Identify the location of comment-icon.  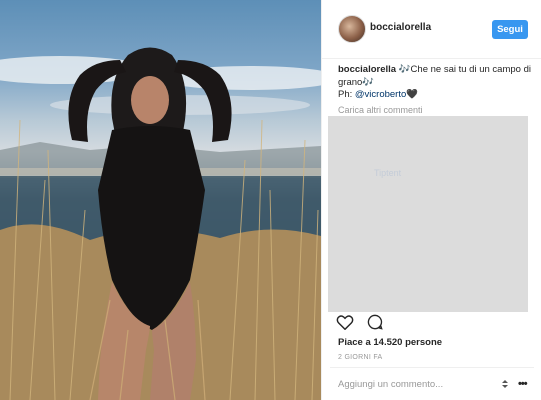
(375, 322).